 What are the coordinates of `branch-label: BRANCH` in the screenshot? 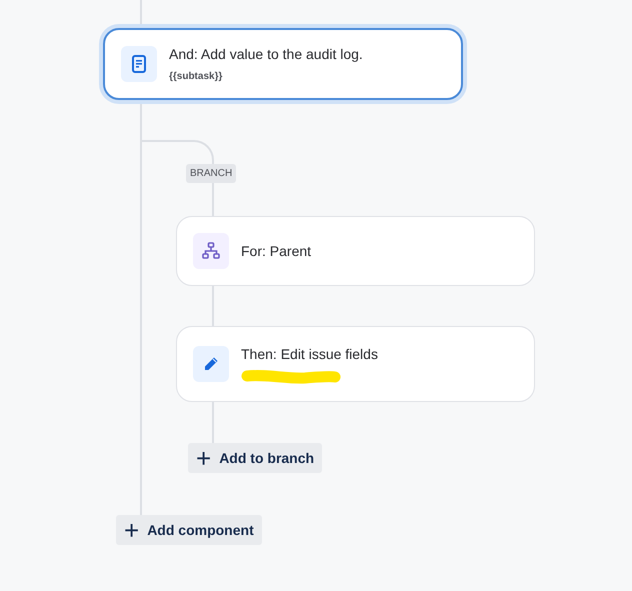 It's located at (211, 173).